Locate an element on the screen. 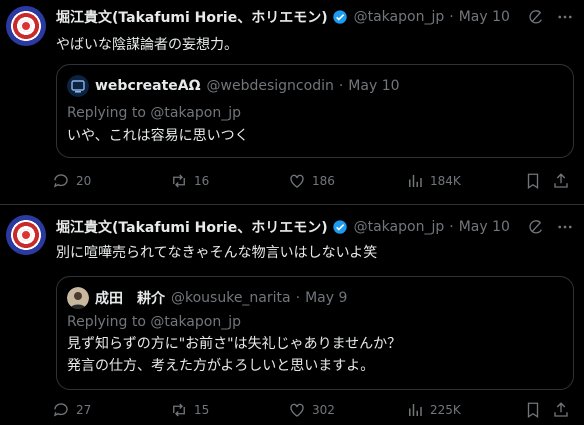 This screenshot has height=425, width=584. like-button: 186 is located at coordinates (311, 181).